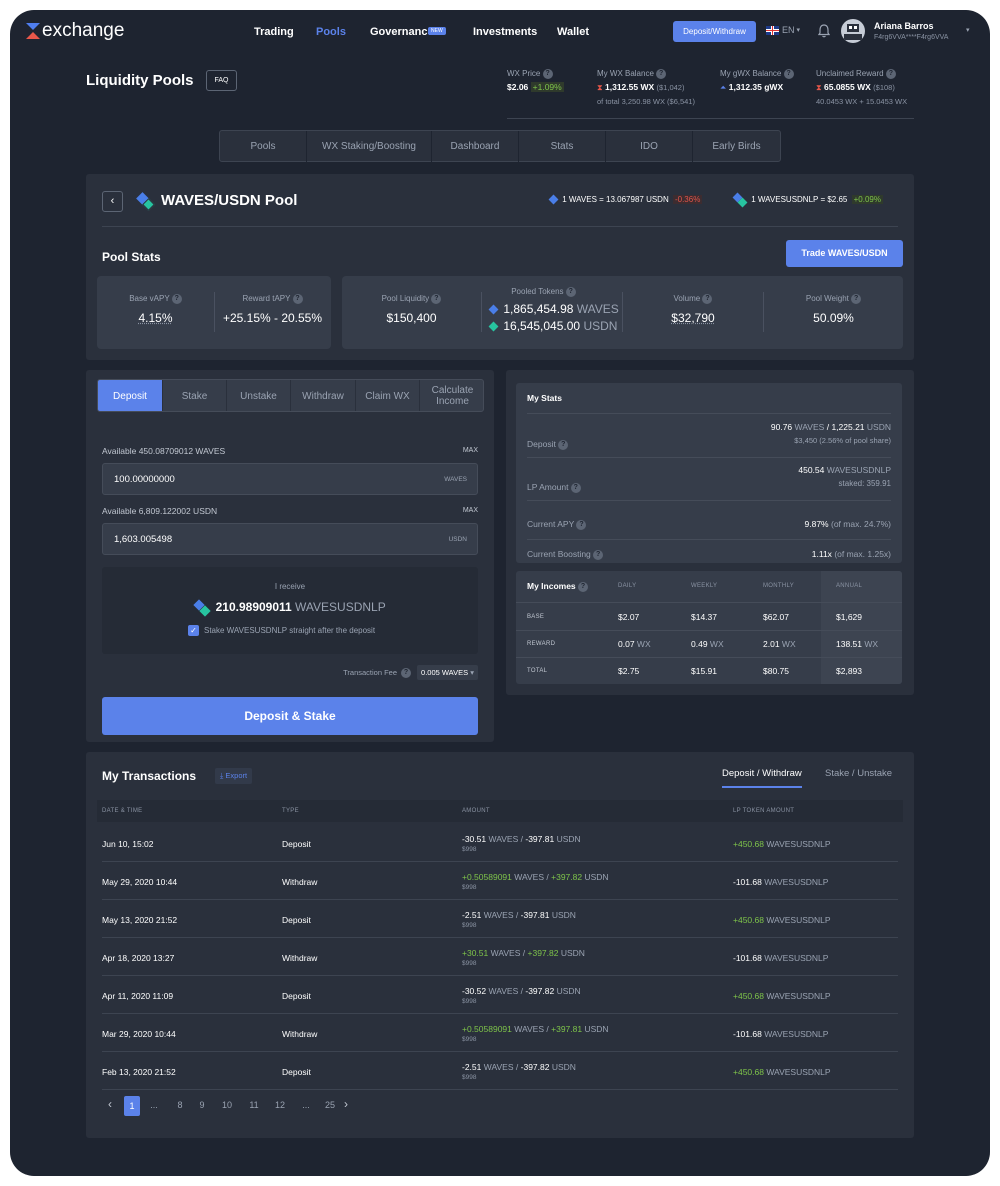 The image size is (1000, 1186). I want to click on bell-icon, so click(824, 31).